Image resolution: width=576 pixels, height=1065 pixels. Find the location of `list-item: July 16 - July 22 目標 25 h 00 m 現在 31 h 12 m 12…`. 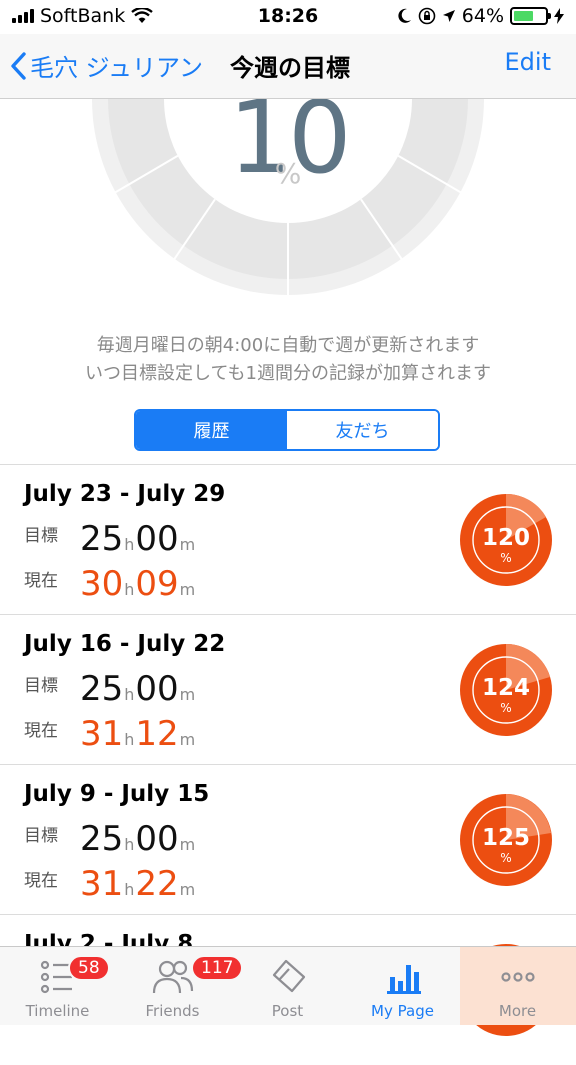

list-item: July 16 - July 22 目標 25 h 00 m 現在 31 h 12 m 12… is located at coordinates (288, 689).